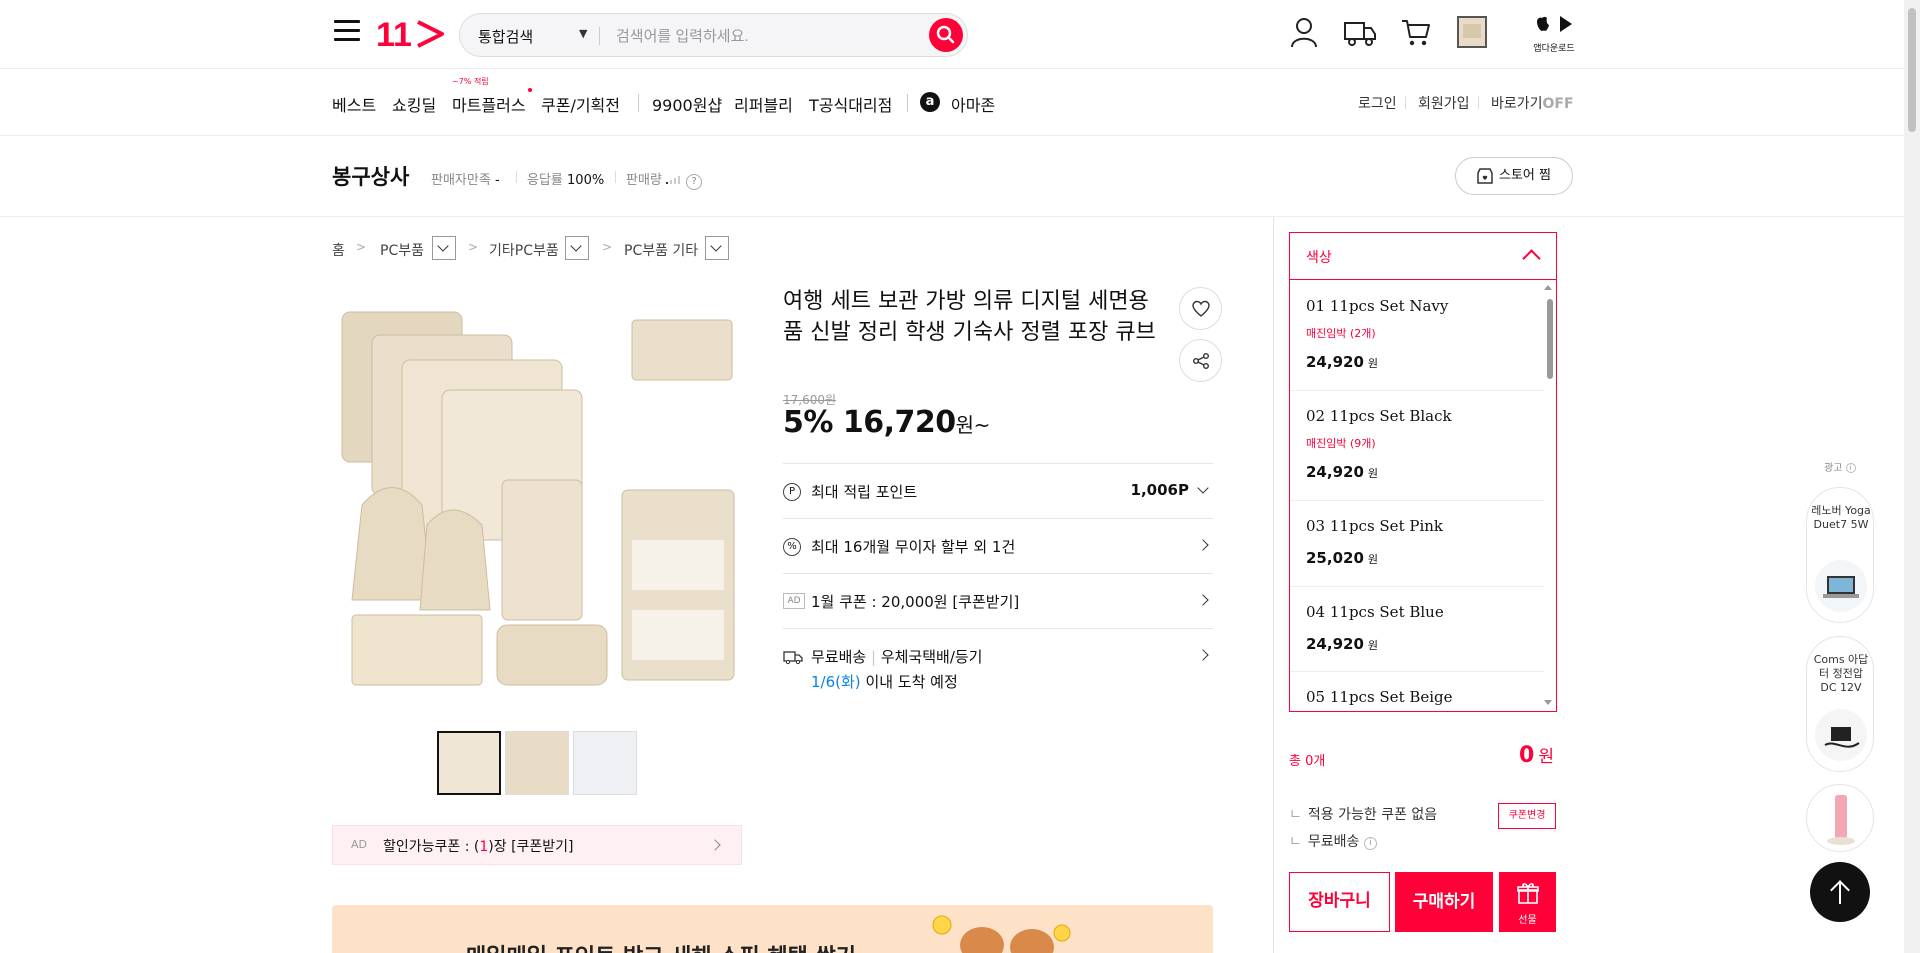  Describe the element at coordinates (1417, 629) in the screenshot. I see `option-item: 04 11pcs Set Blue 24,920 원` at that location.